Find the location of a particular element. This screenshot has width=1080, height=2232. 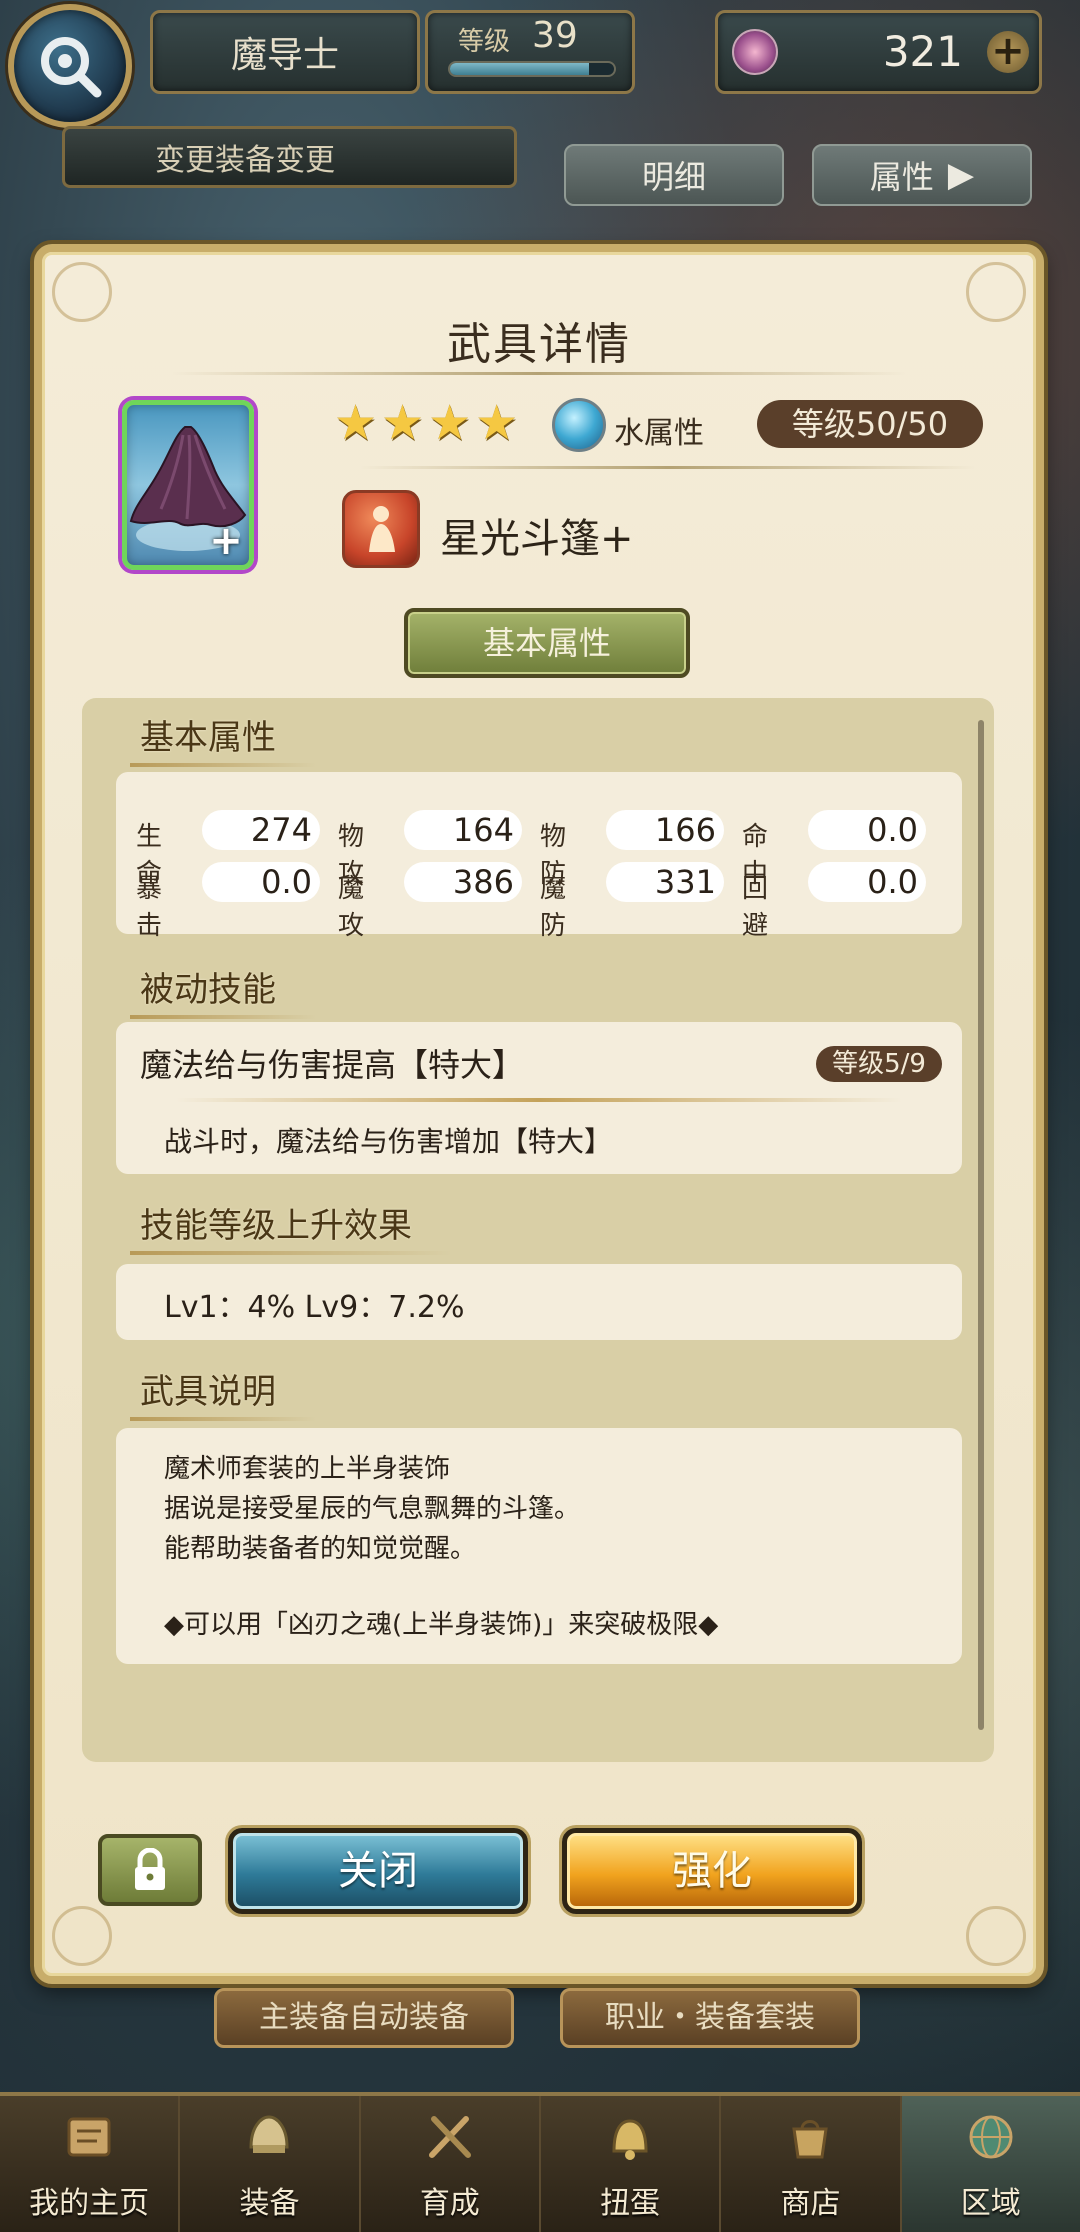

level-progress-bar is located at coordinates (532, 69).